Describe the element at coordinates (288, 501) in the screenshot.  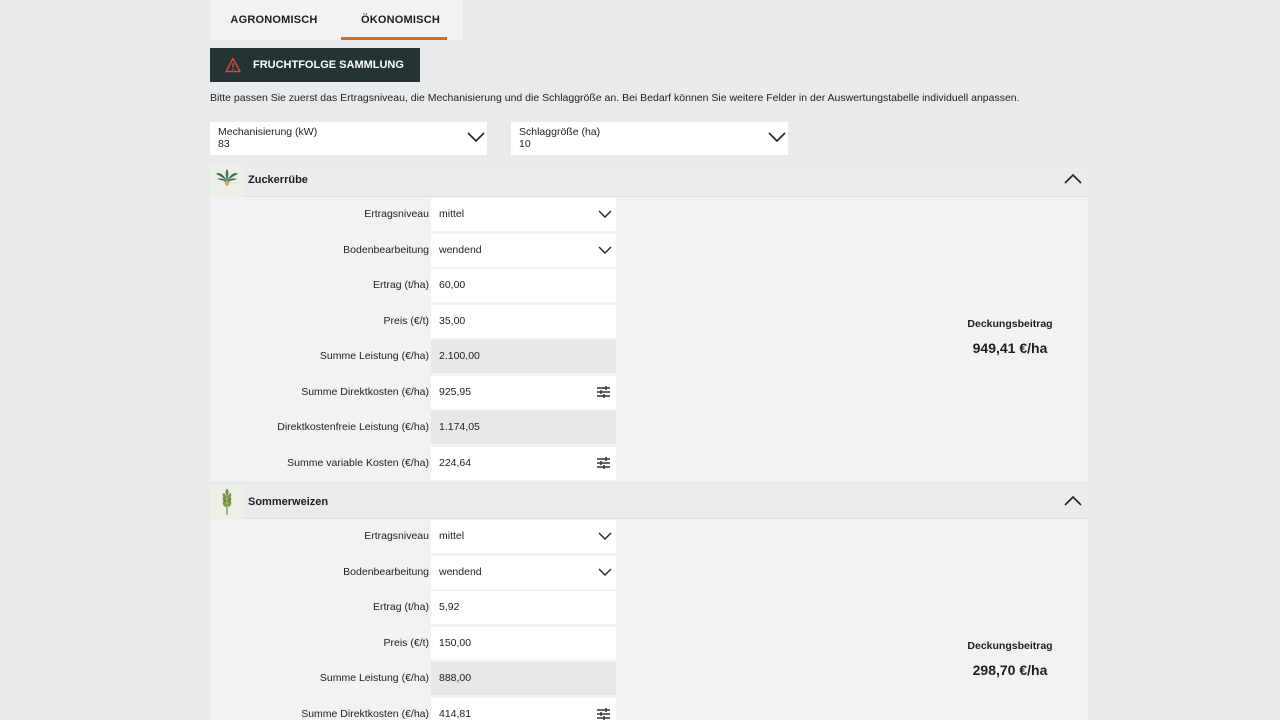
I see `crop-name: Sommerweizen` at that location.